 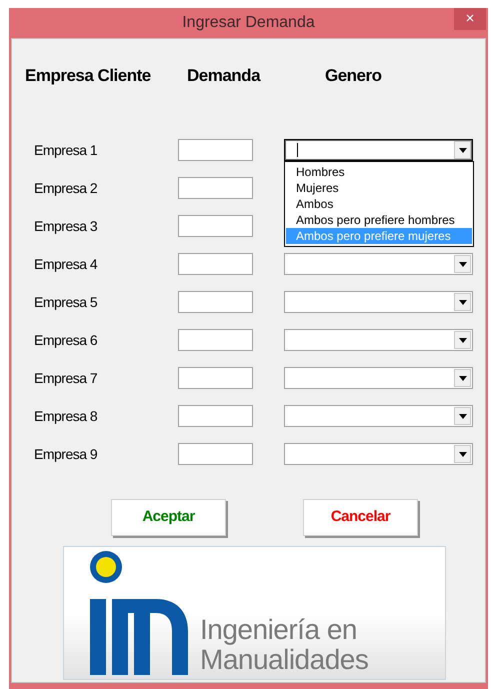 I want to click on company-label: Empresa 6, so click(x=66, y=340).